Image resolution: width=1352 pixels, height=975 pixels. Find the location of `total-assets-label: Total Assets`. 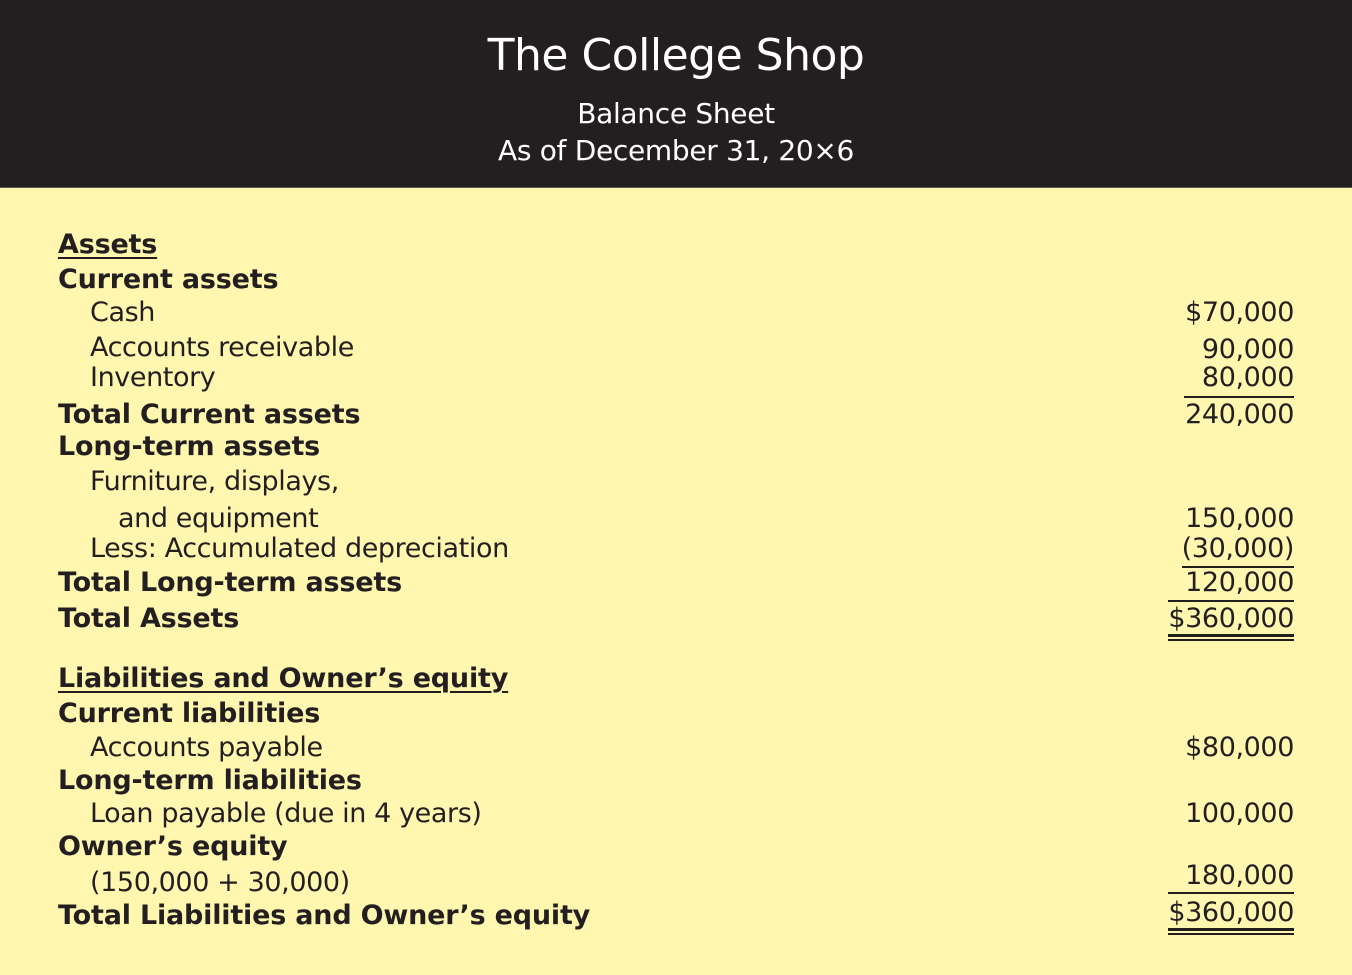

total-assets-label: Total Assets is located at coordinates (149, 618).